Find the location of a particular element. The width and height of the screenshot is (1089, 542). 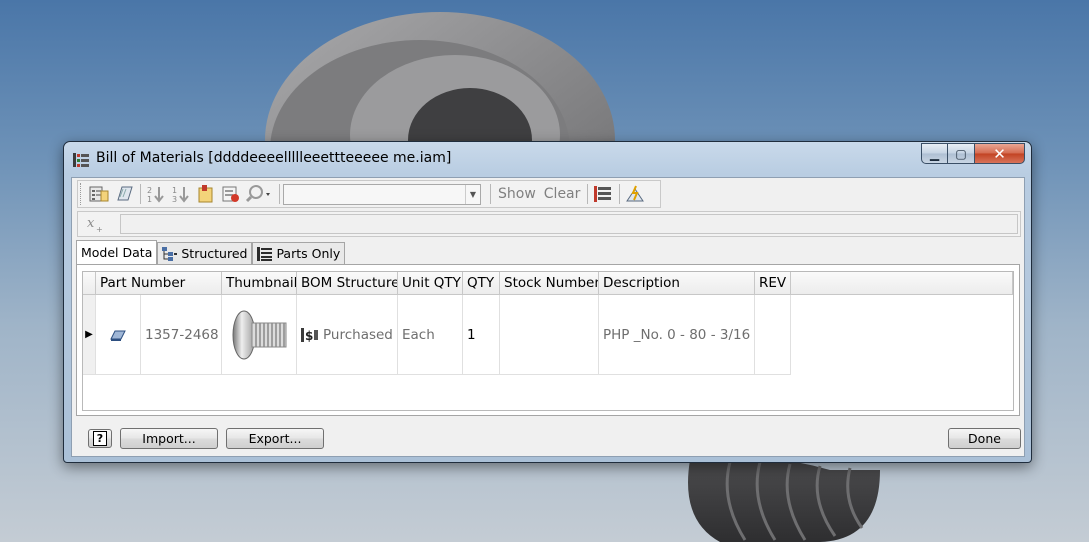

purchased-icon: $ is located at coordinates (309, 335).